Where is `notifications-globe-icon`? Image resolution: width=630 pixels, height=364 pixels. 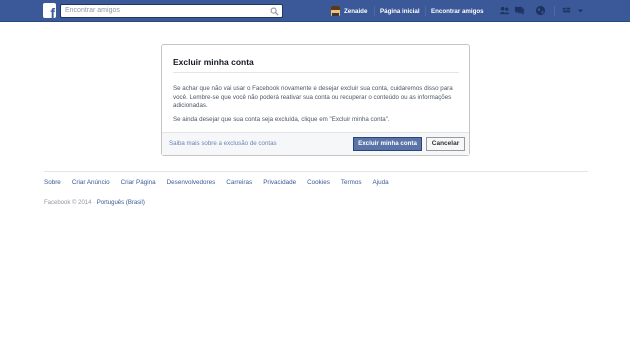 notifications-globe-icon is located at coordinates (540, 10).